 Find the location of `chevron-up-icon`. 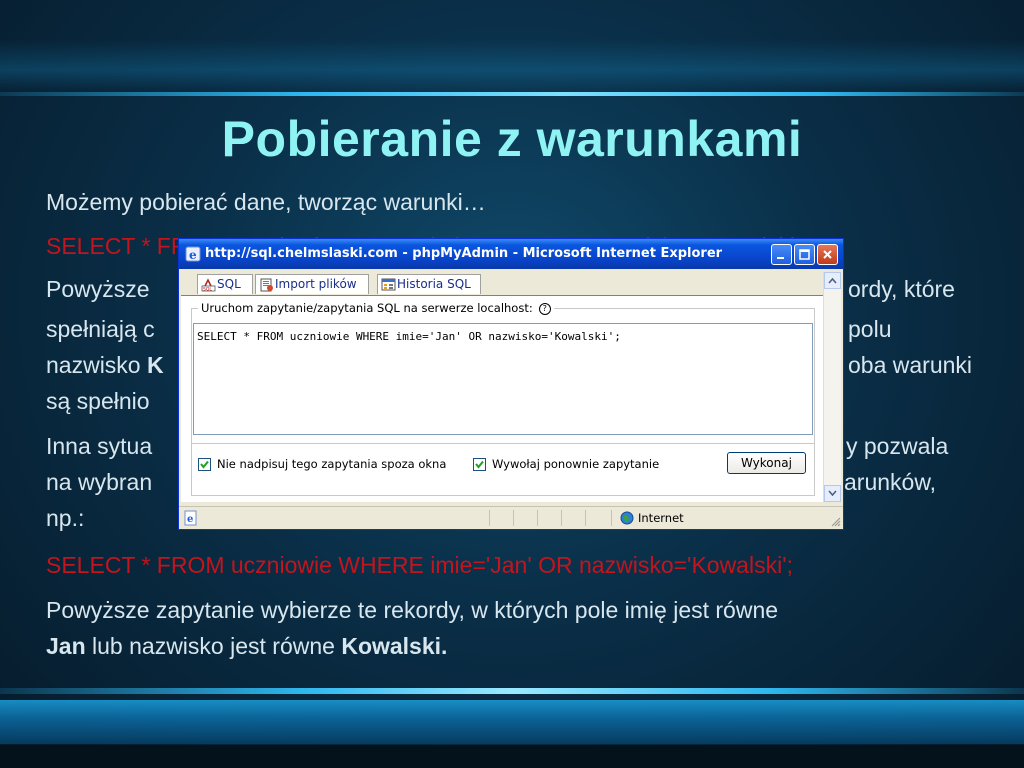

chevron-up-icon is located at coordinates (832, 280).